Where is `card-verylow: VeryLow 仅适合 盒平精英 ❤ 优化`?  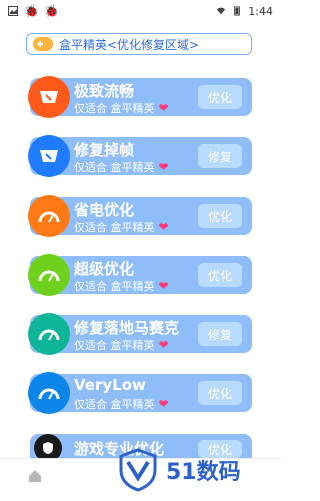
card-verylow: VeryLow 仅适合 盒平精英 ❤ 优化 is located at coordinates (140, 393).